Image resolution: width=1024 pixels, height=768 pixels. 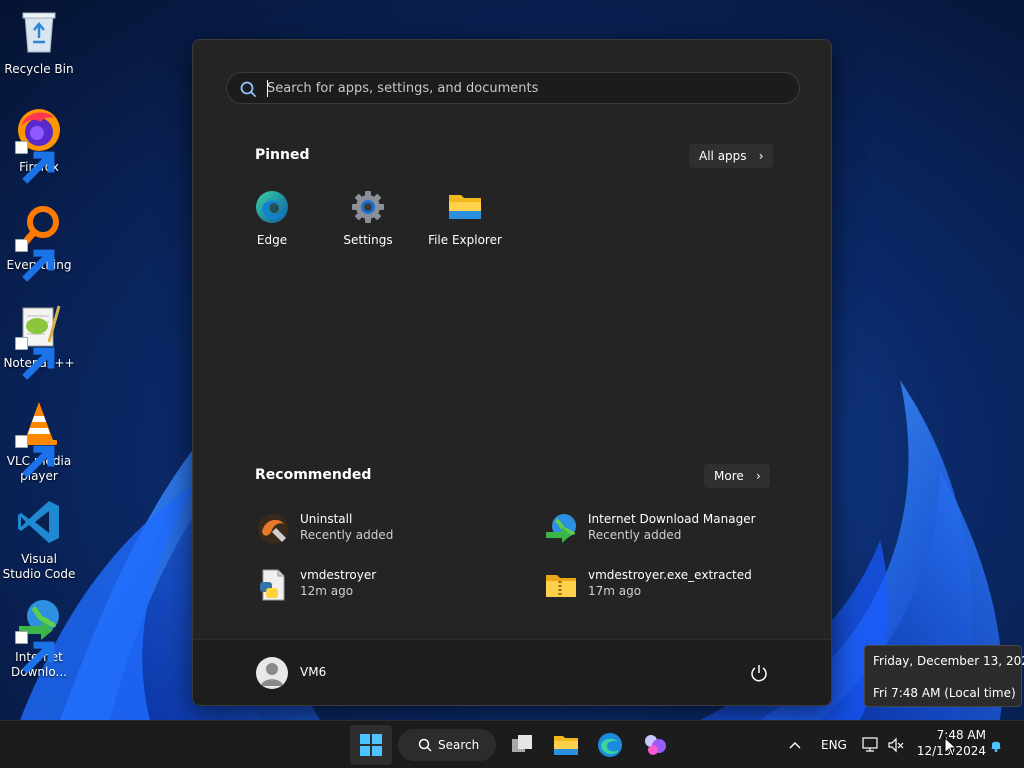 I want to click on desktop-icon-label: Recycle Bin, so click(x=39, y=69).